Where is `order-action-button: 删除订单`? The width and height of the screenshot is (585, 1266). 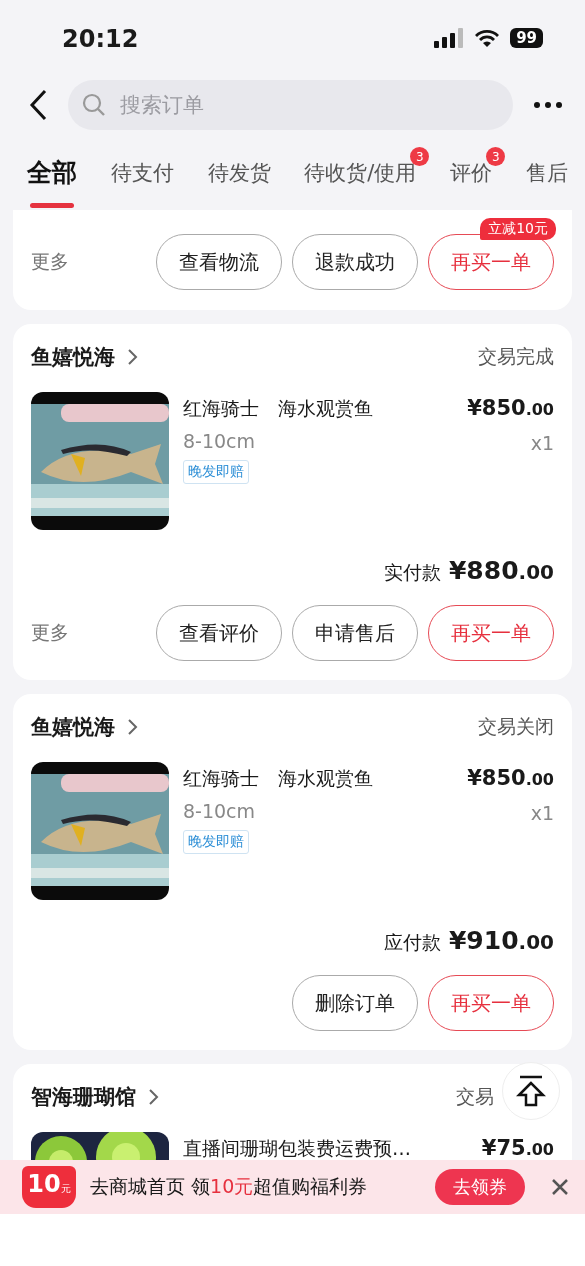 order-action-button: 删除订单 is located at coordinates (355, 1003).